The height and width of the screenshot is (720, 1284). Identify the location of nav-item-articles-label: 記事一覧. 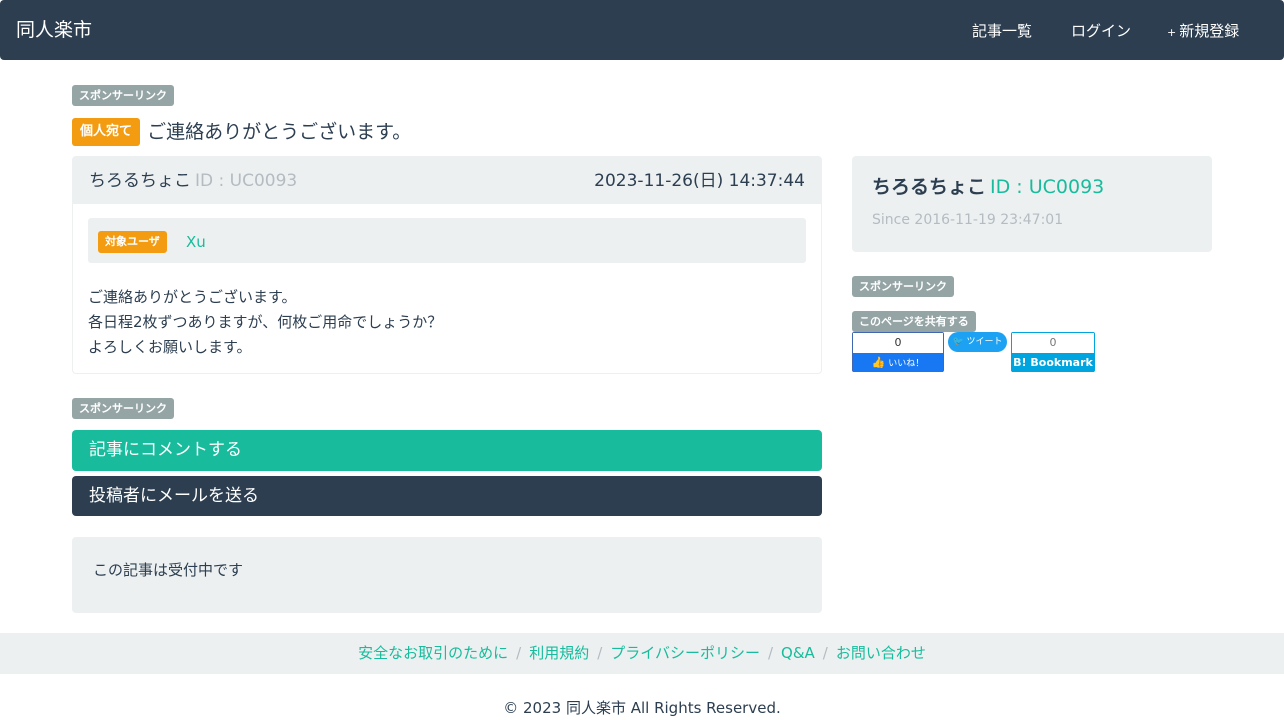
(1002, 31).